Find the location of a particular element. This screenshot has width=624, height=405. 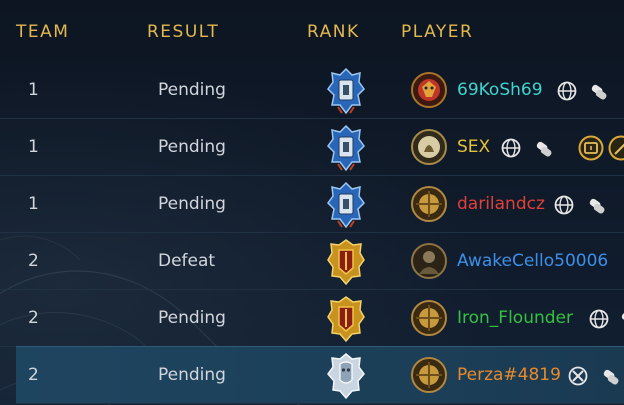

player-name: Iron_Flounder is located at coordinates (515, 318).